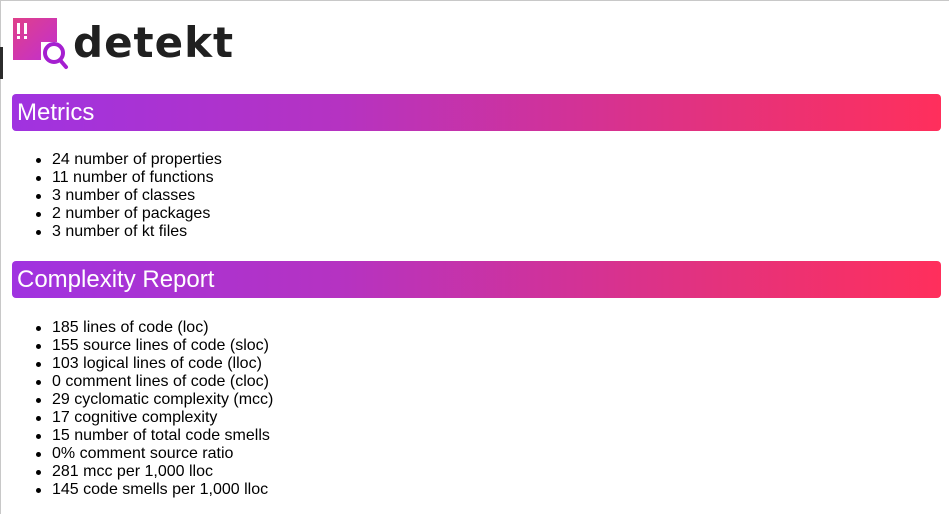  I want to click on list-item: 17 cognitive complexity, so click(154, 418).